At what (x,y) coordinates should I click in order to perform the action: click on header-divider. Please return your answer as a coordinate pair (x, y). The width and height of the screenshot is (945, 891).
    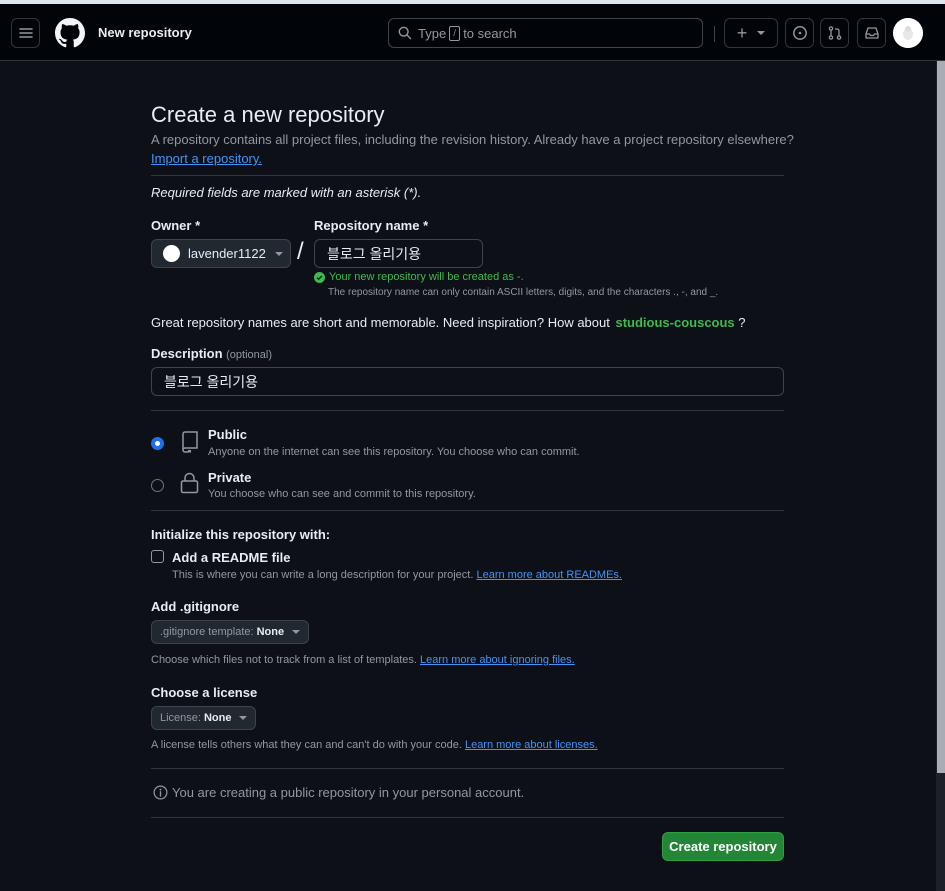
    Looking at the image, I should click on (714, 34).